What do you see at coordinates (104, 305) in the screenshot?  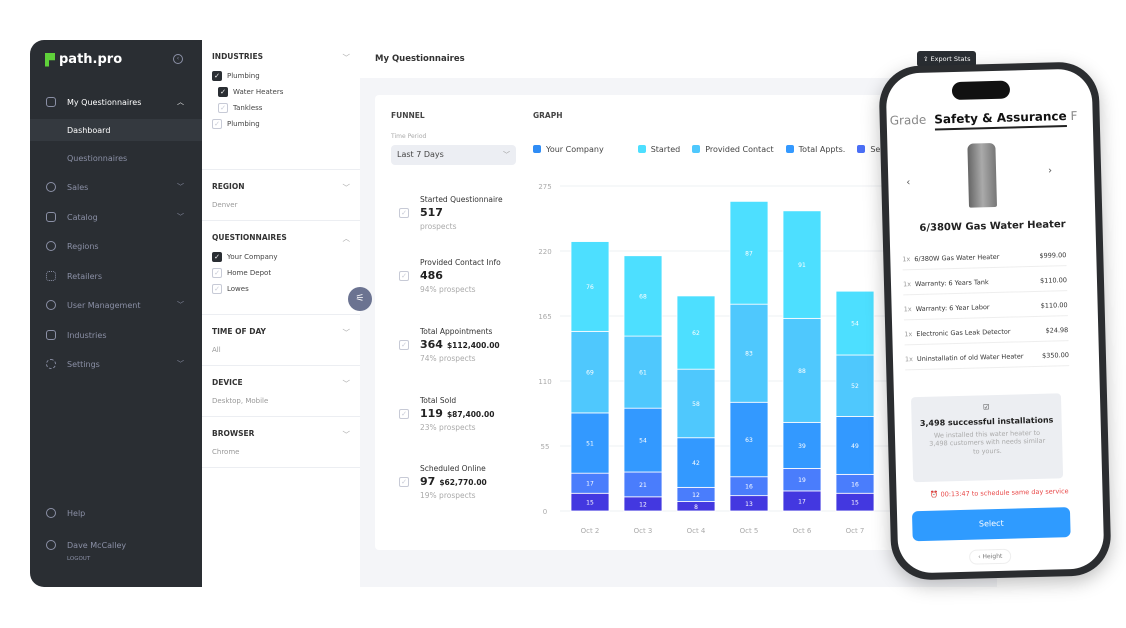 I see `label: User Management` at bounding box center [104, 305].